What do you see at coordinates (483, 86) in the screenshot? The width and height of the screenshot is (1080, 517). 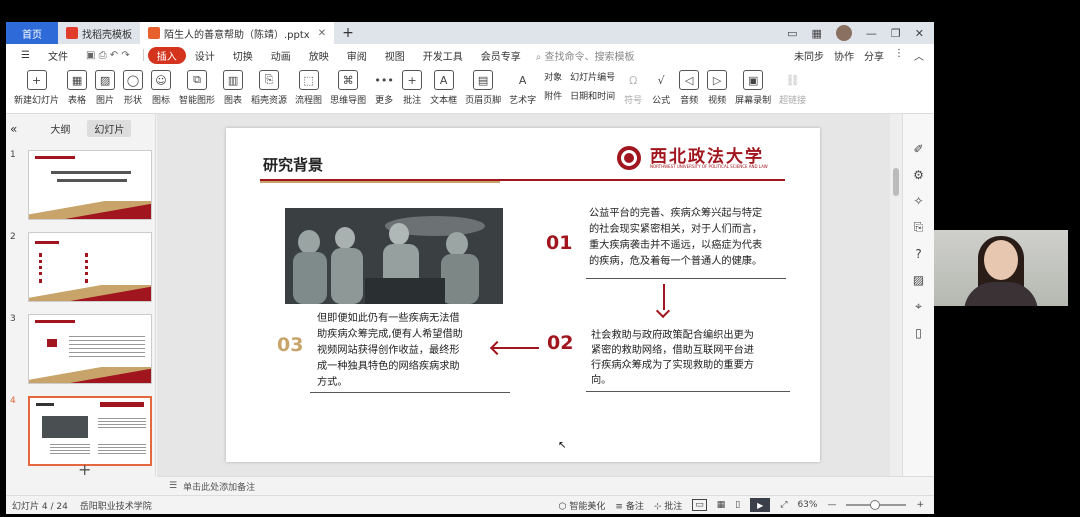 I see `header-footer-button: ▤ 页眉页脚` at bounding box center [483, 86].